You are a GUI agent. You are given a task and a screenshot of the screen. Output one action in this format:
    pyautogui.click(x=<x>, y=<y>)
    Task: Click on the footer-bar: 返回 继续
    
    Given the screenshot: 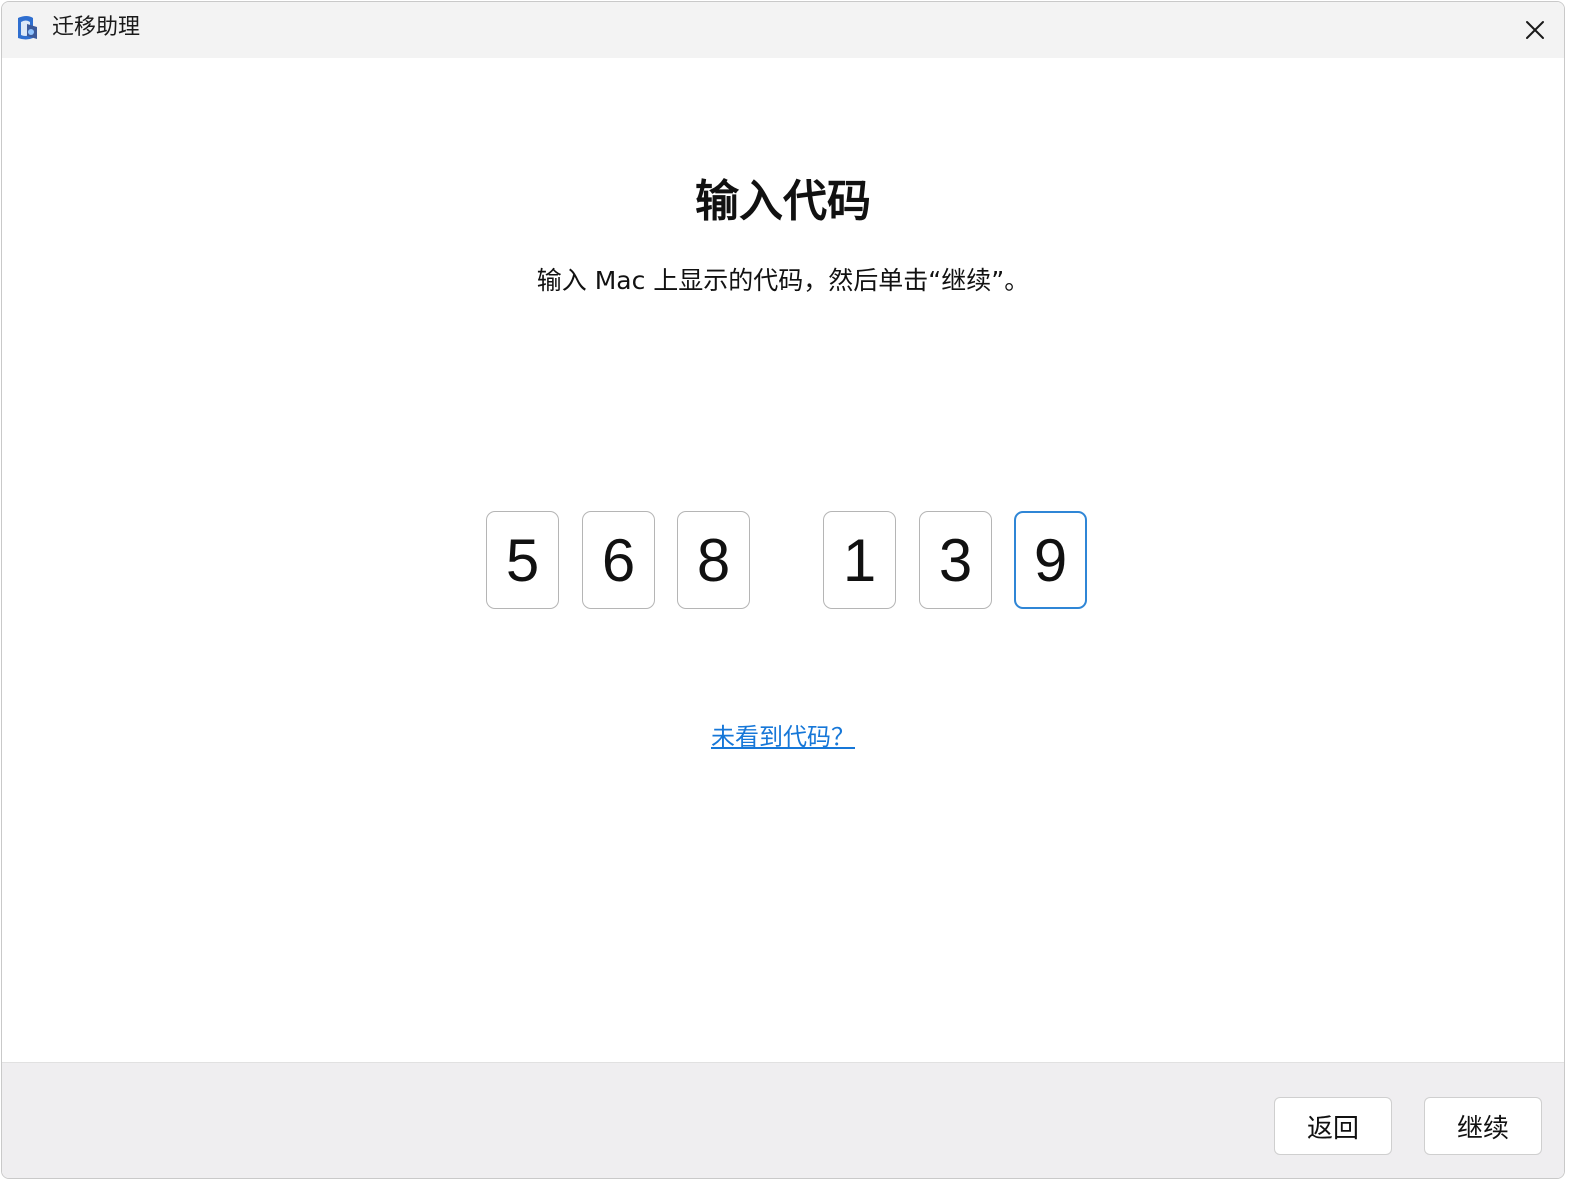 What is the action you would take?
    pyautogui.click(x=783, y=1120)
    